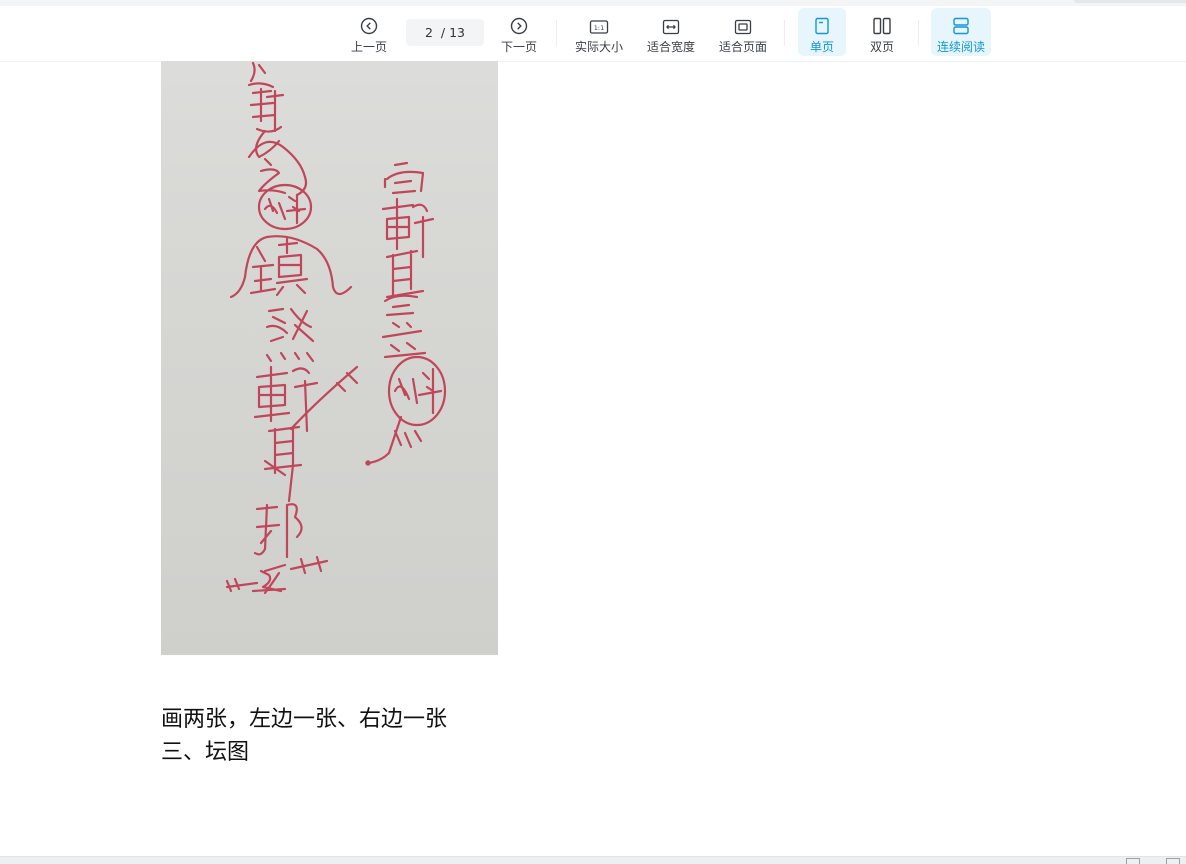 This screenshot has height=864, width=1186. I want to click on single-page-button: 单页, so click(822, 32).